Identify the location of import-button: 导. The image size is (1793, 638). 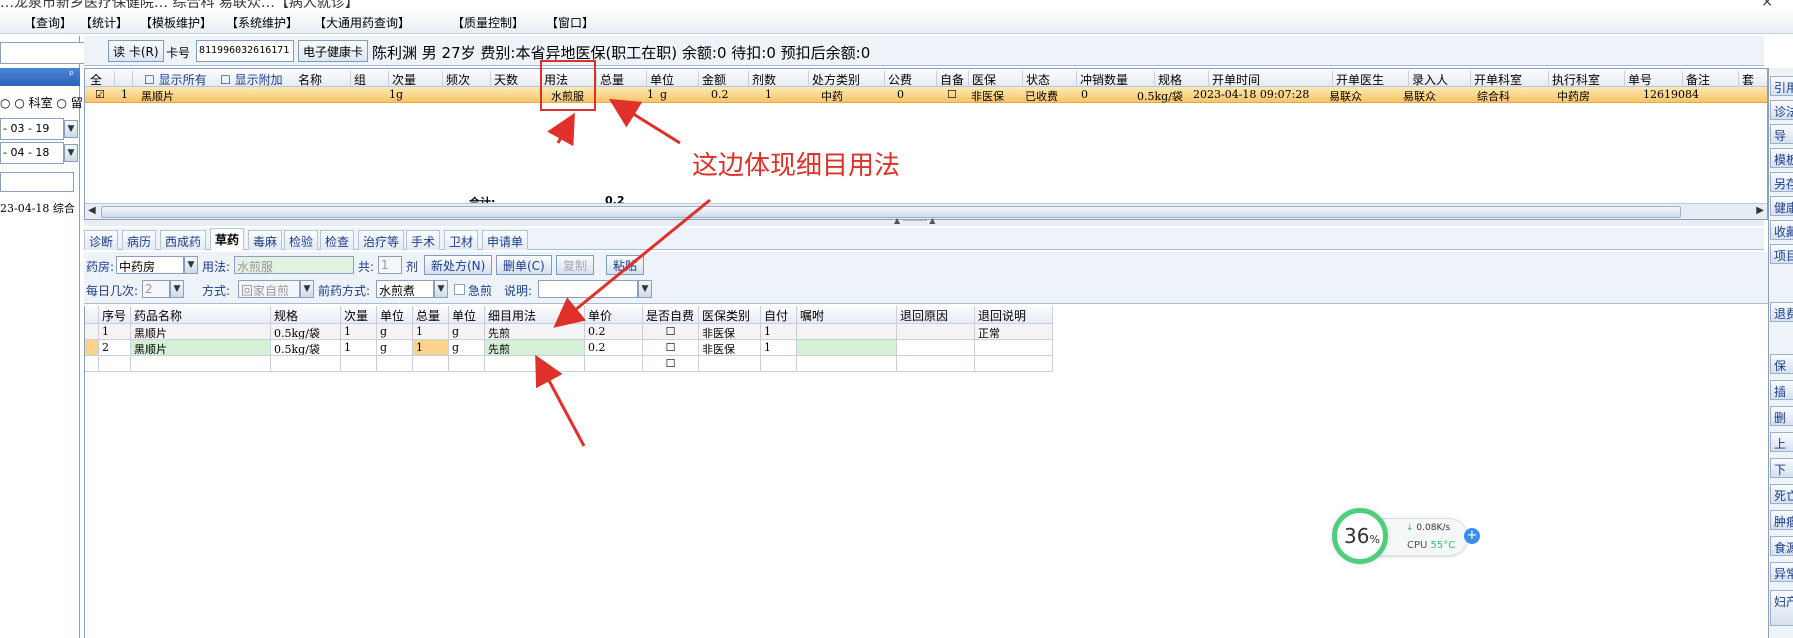
(1781, 134).